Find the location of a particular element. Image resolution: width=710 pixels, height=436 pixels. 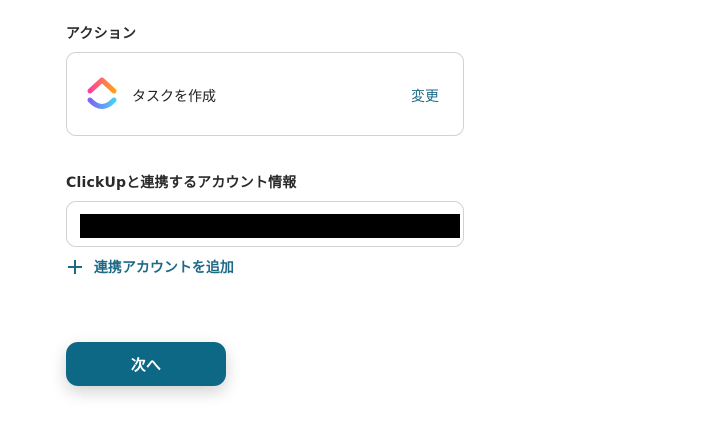

add-account-link: 連携アカウントを追加 is located at coordinates (150, 267).